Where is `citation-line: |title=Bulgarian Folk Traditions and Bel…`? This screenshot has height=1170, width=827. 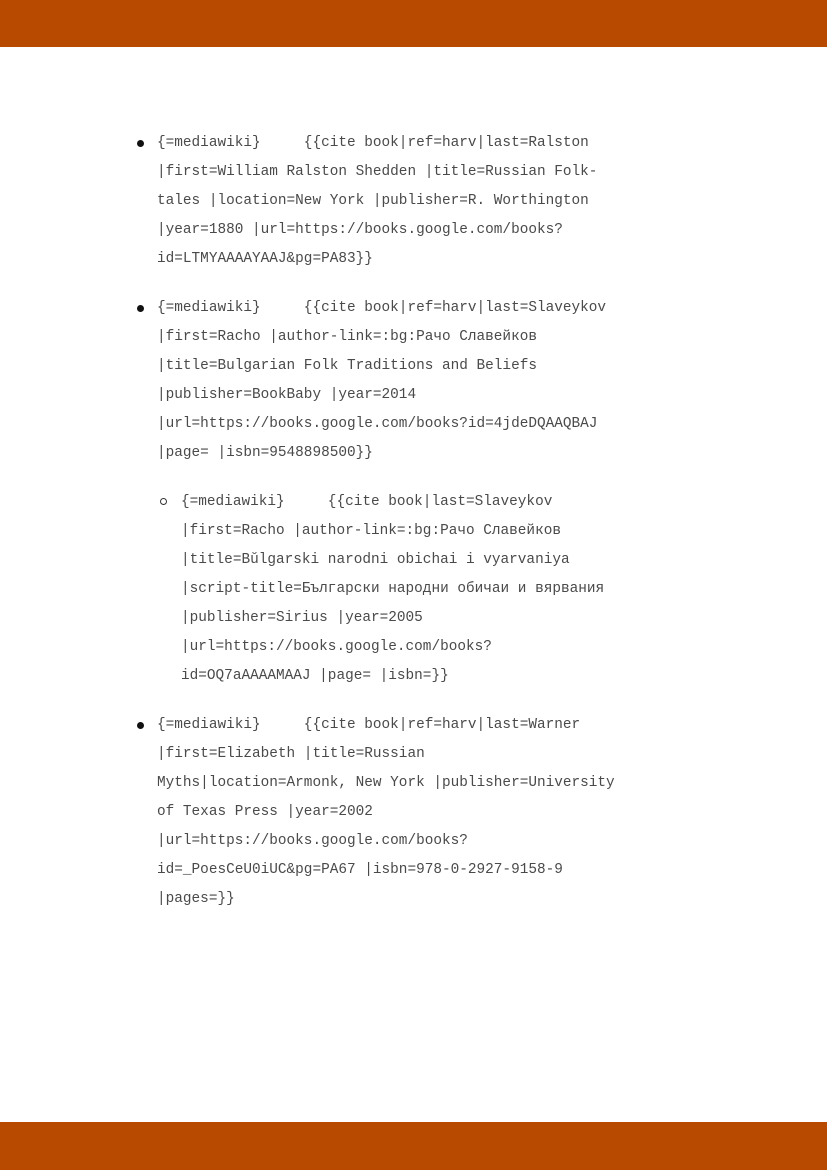
citation-line: |title=Bulgarian Folk Traditions and Bel… is located at coordinates (347, 366).